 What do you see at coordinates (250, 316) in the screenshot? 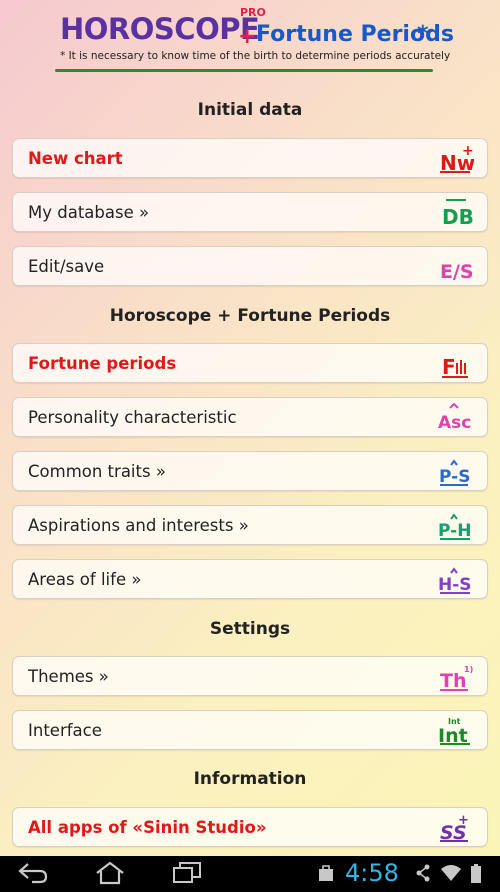
I see `section-horoscope: Horoscope + Fortune Periods` at bounding box center [250, 316].